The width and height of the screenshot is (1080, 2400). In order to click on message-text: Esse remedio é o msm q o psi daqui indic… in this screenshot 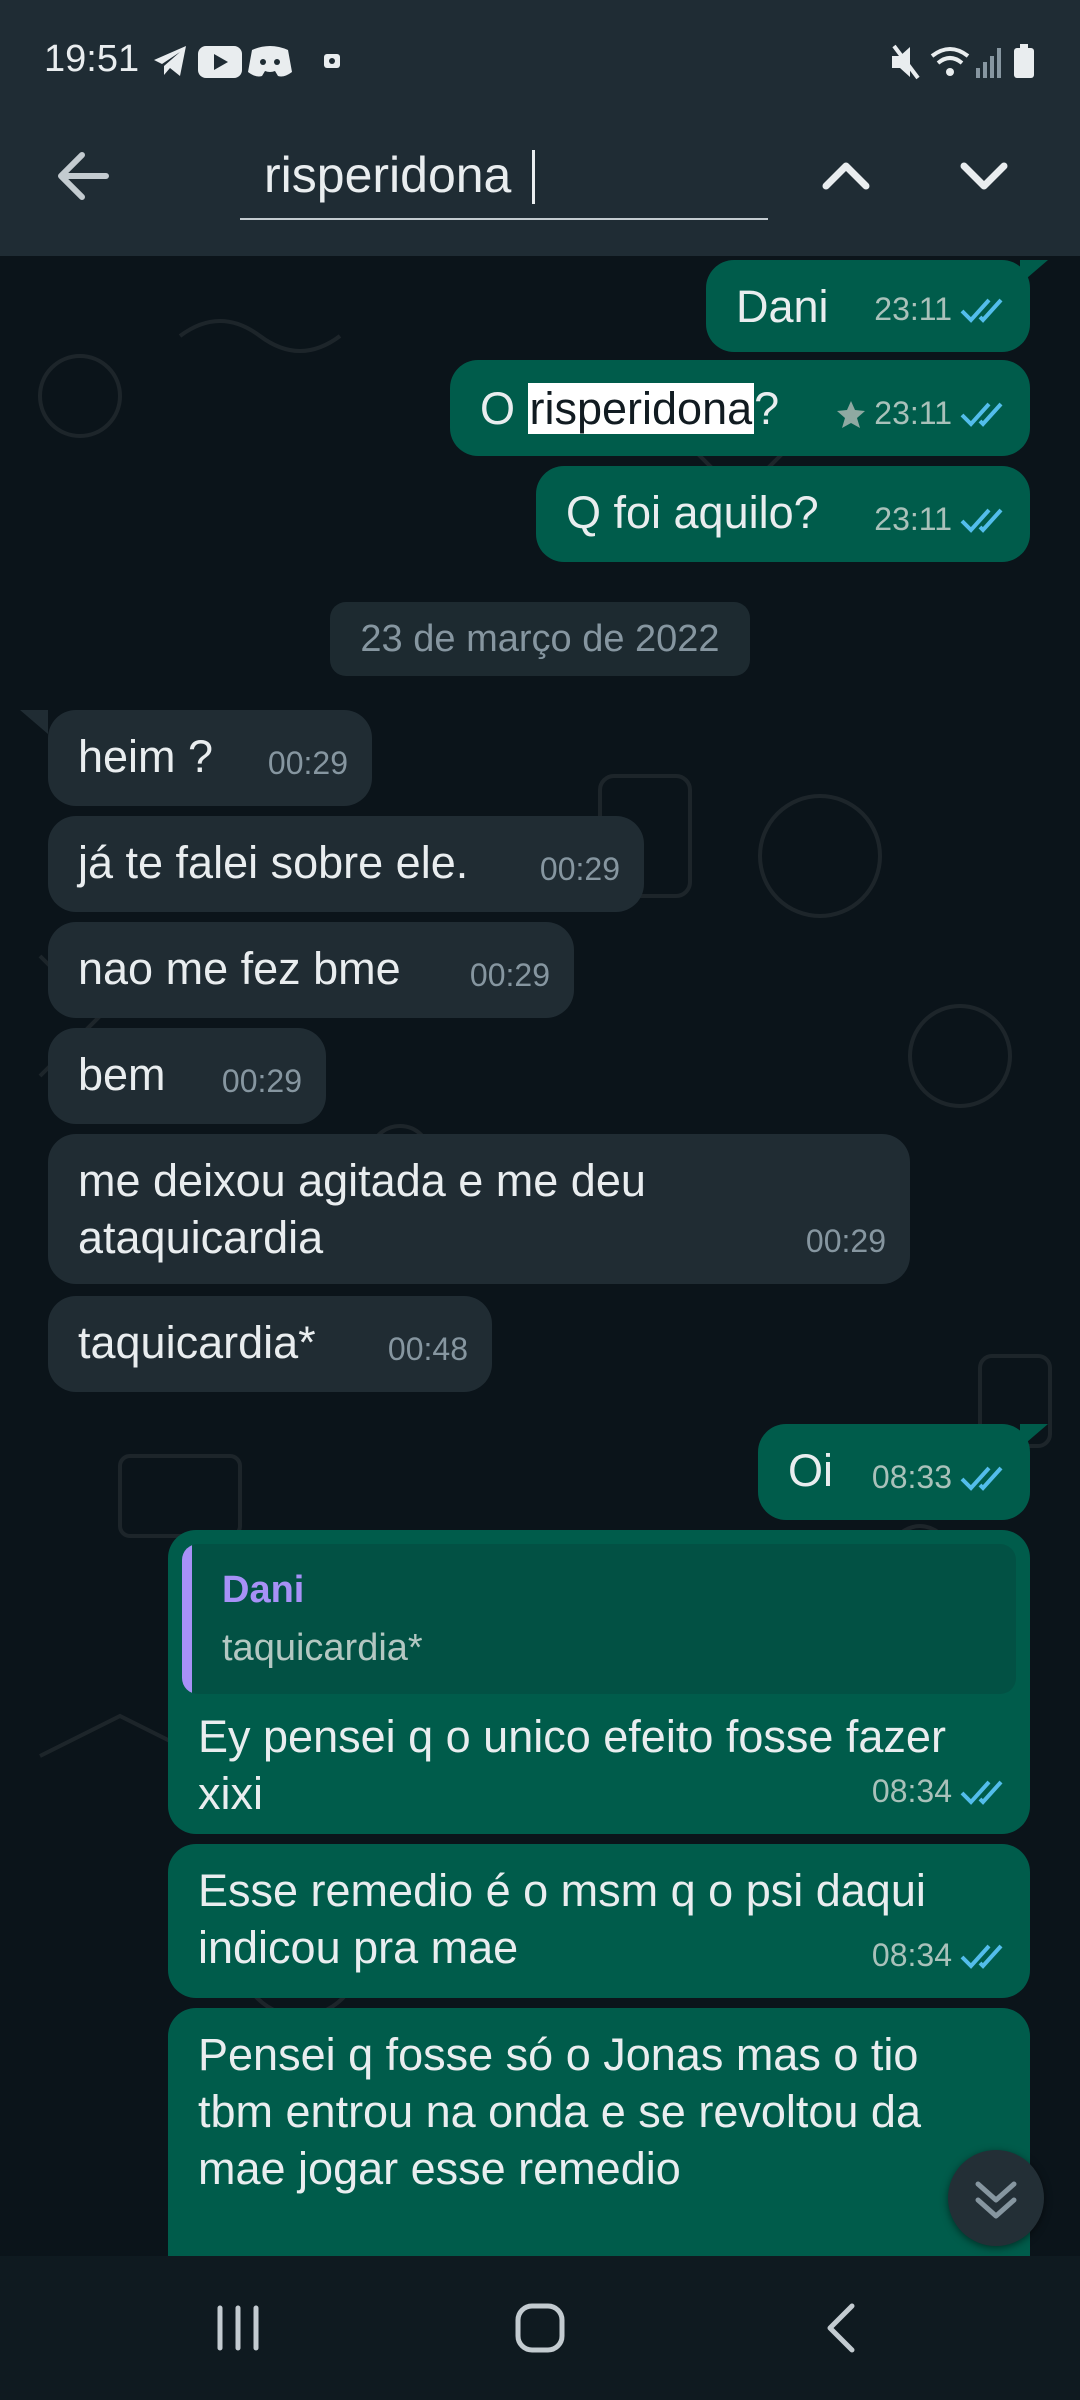, I will do `click(562, 1919)`.